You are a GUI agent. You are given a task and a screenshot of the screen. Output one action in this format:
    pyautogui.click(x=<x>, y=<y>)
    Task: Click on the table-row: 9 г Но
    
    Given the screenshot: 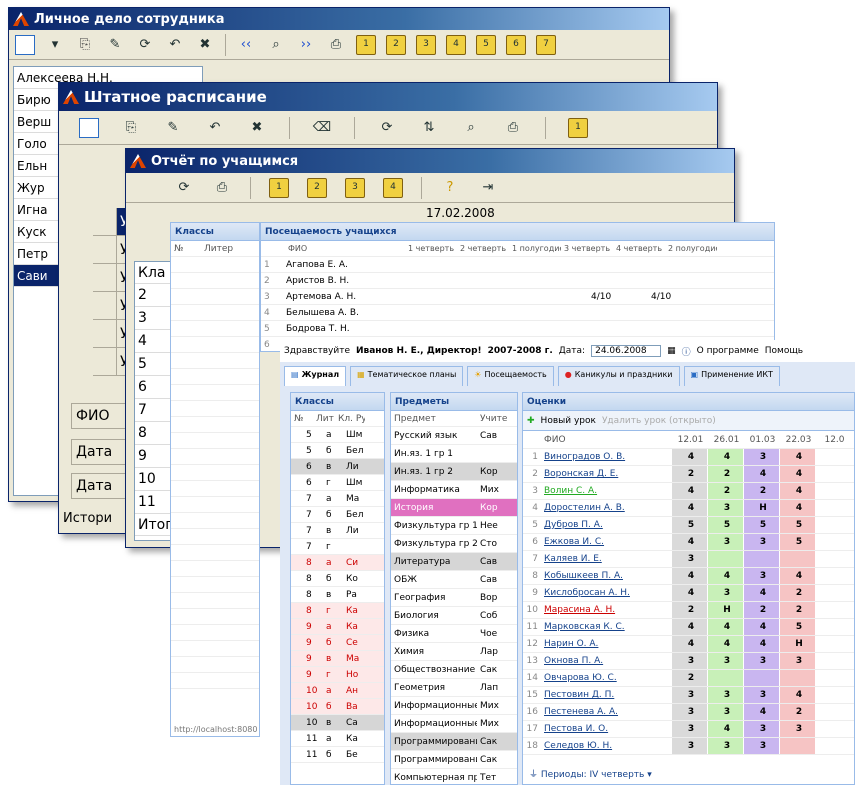 What is the action you would take?
    pyautogui.click(x=337, y=675)
    